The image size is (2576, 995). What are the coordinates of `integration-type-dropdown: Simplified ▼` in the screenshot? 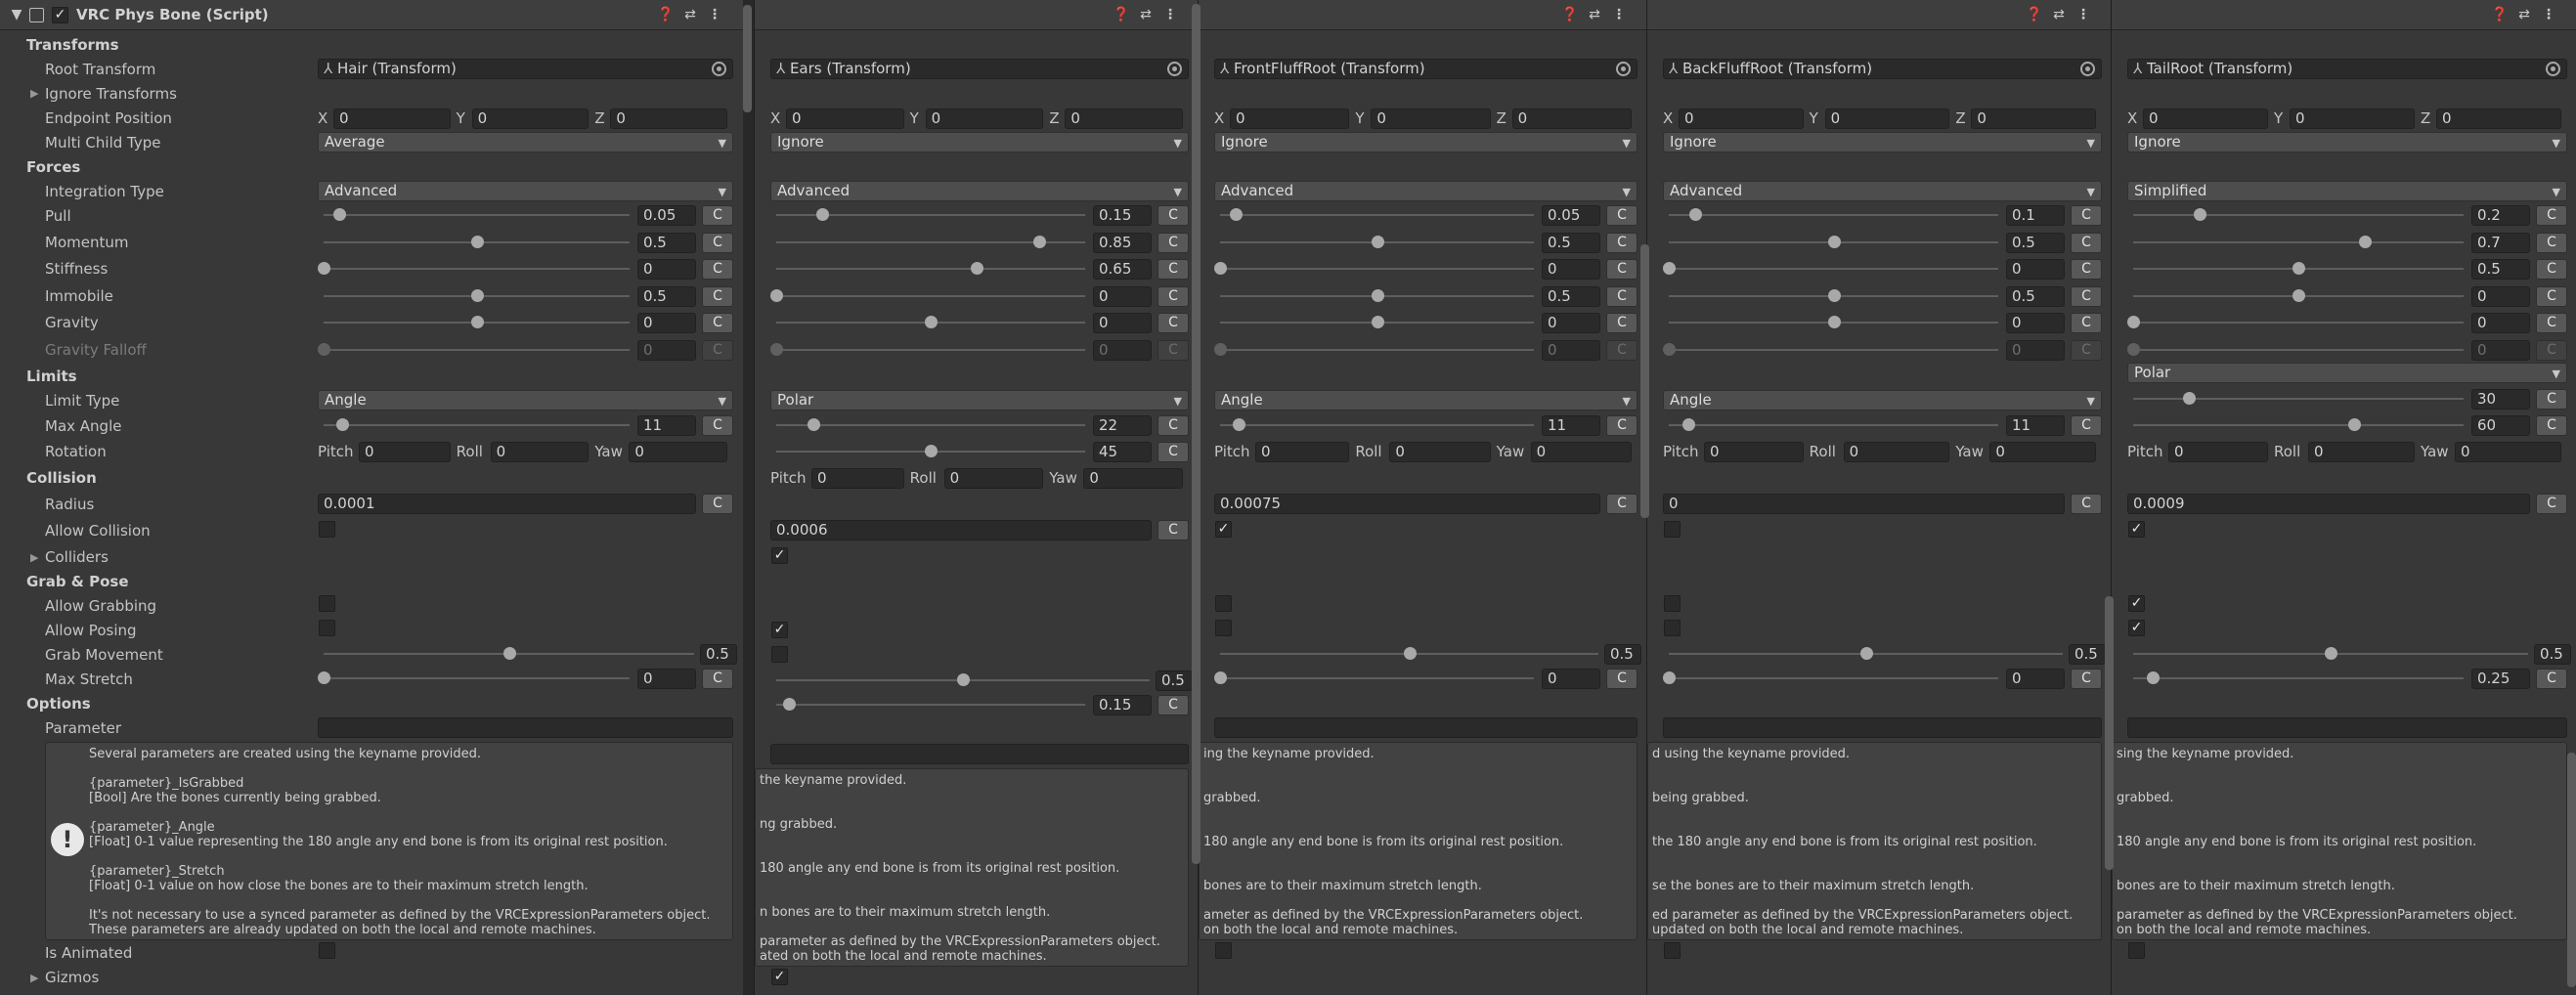 It's located at (2347, 191).